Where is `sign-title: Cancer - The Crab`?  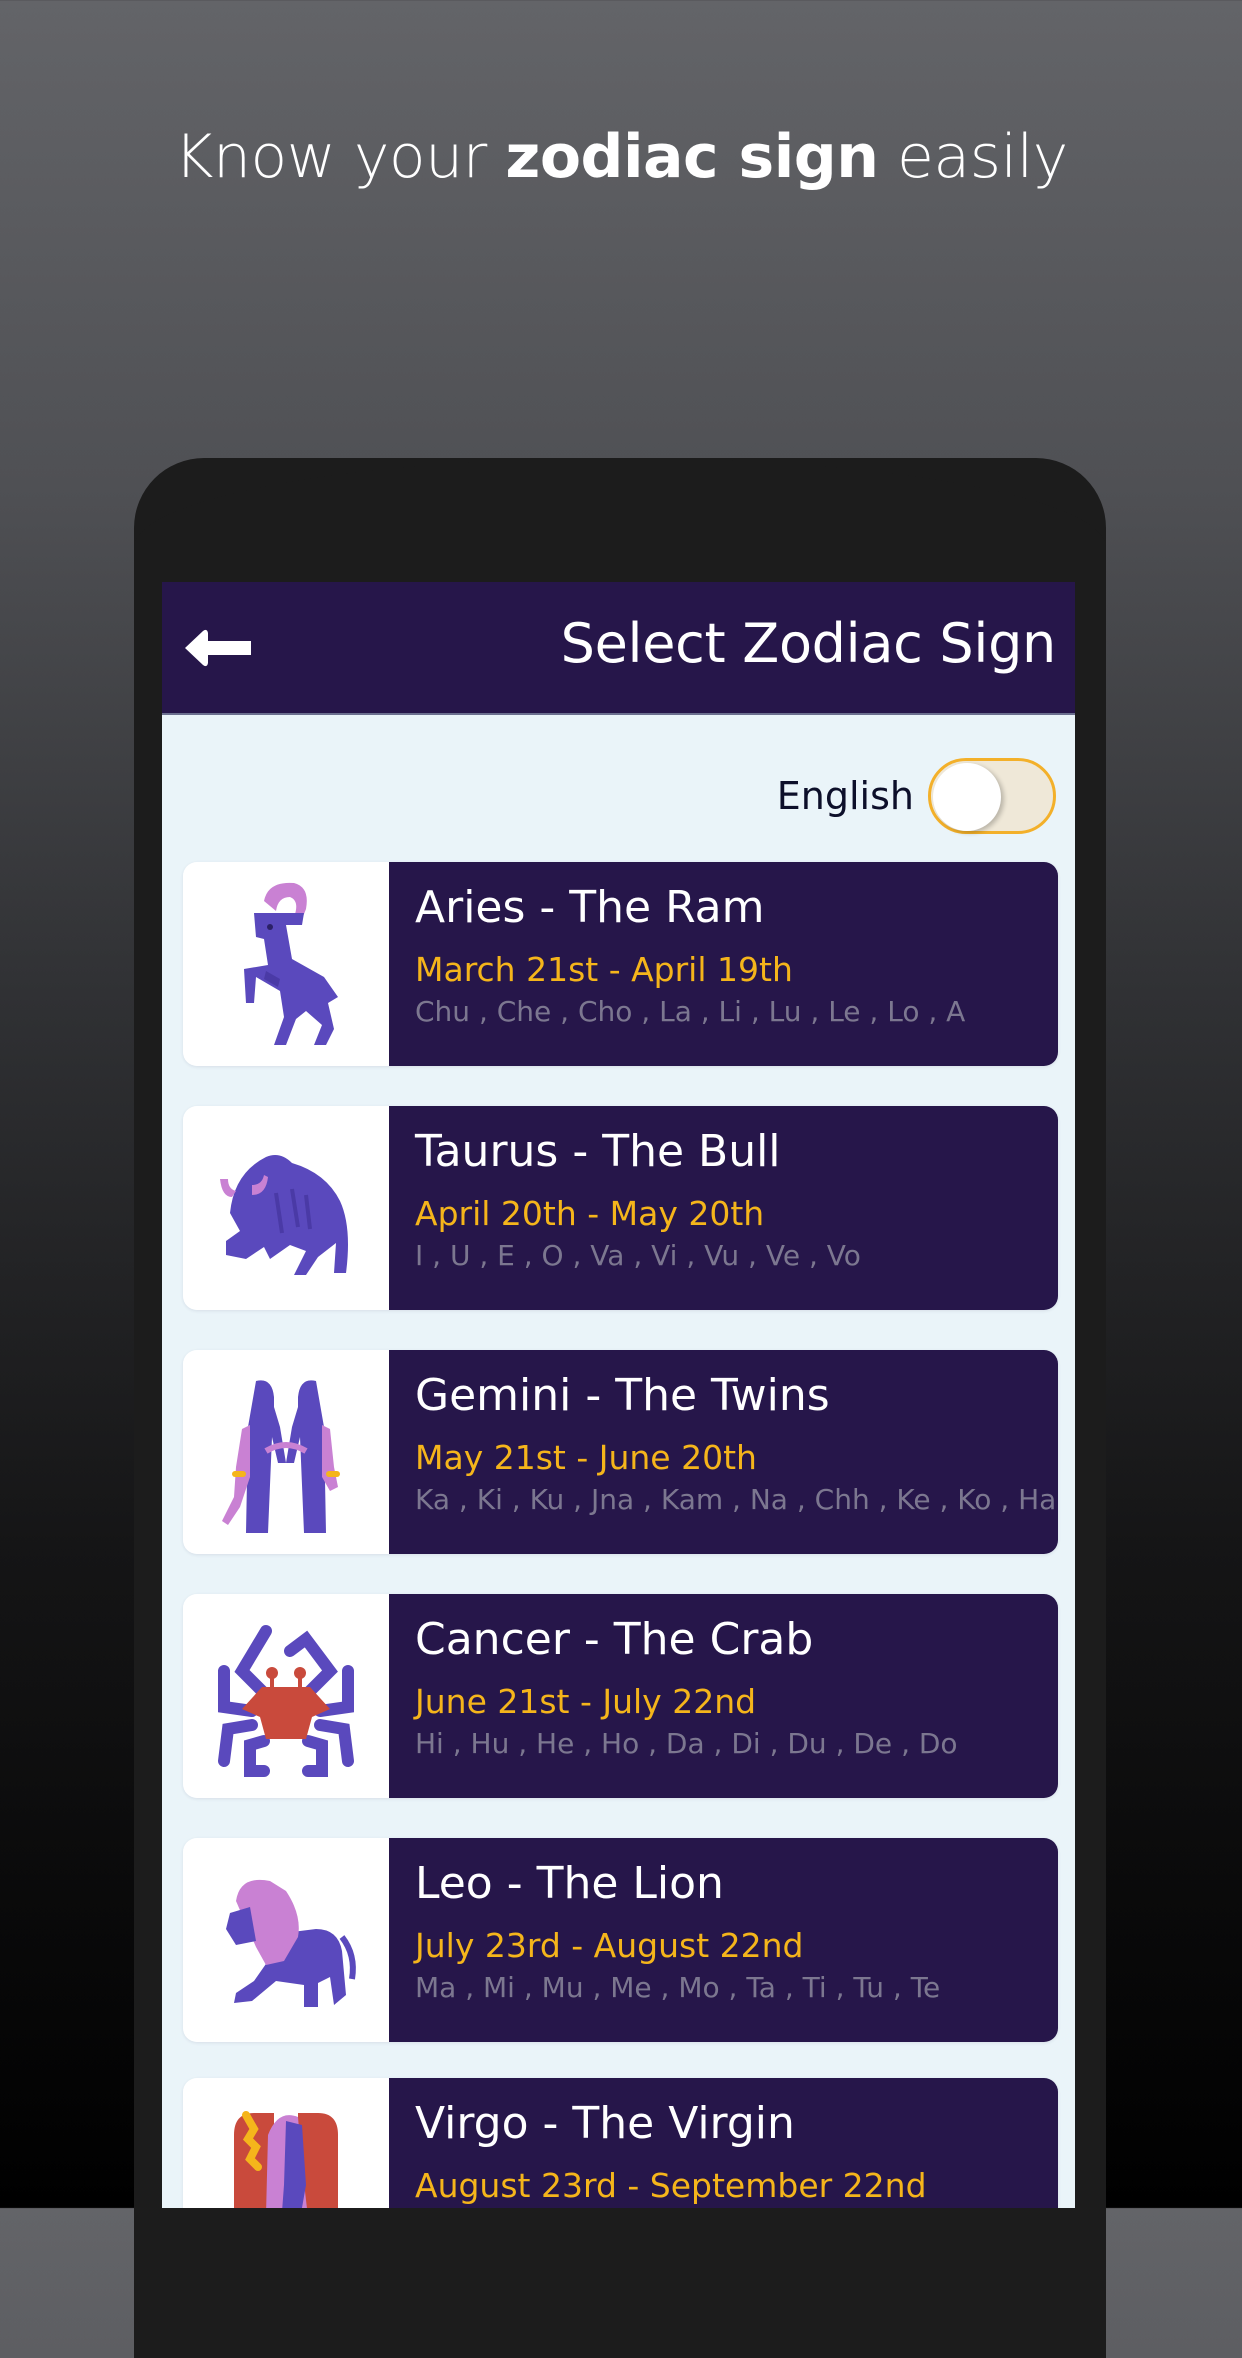 sign-title: Cancer - The Crab is located at coordinates (614, 1639).